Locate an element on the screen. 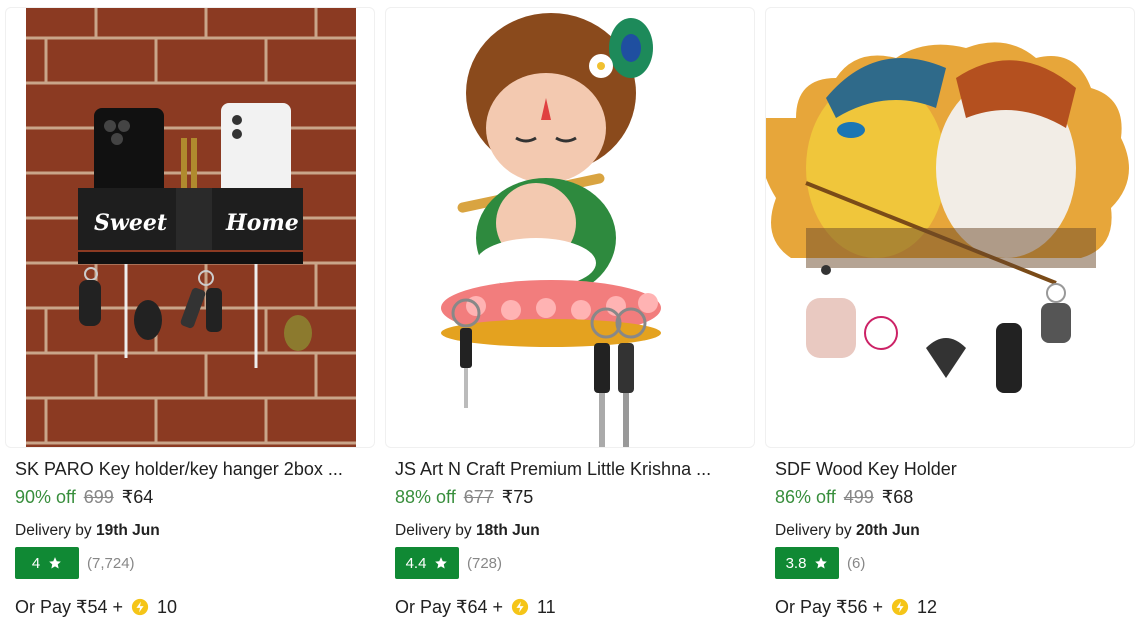  price-row: 88% off 677 ₹75 is located at coordinates (464, 497).